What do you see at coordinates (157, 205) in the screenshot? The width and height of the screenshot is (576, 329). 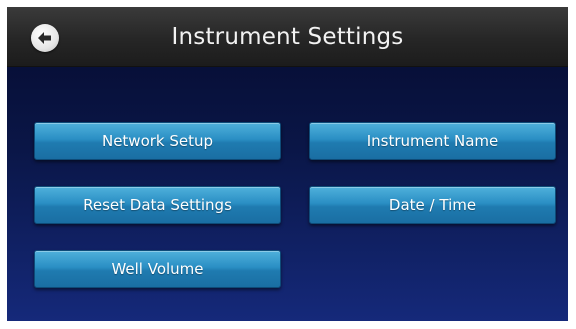 I see `reset-data-settings-button: Reset Data Settings` at bounding box center [157, 205].